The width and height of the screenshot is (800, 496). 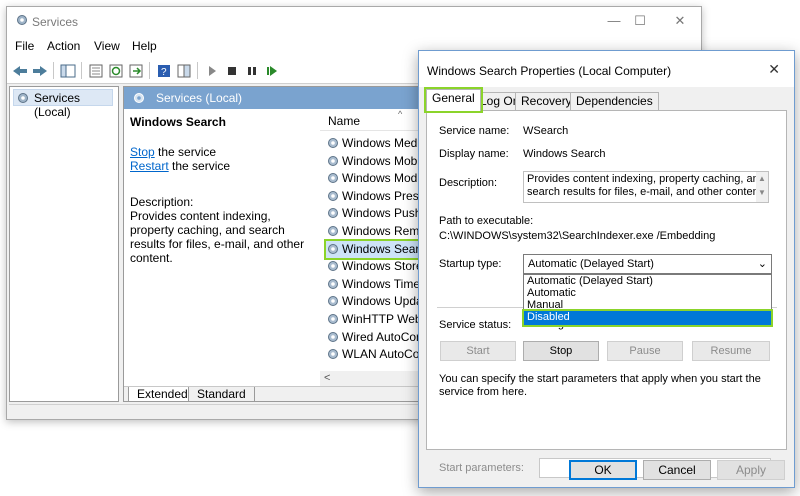 What do you see at coordinates (474, 154) in the screenshot?
I see `display-name-label: Display name:` at bounding box center [474, 154].